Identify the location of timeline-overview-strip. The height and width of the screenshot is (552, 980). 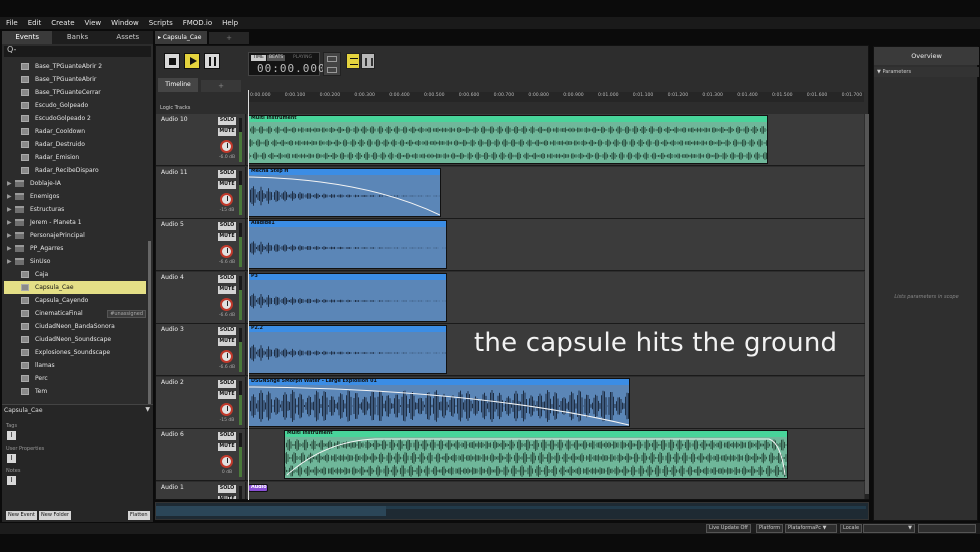
(512, 511).